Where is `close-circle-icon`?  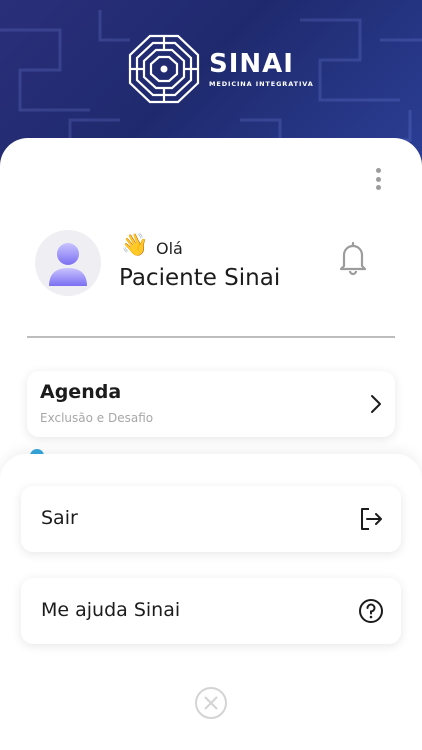
close-circle-icon is located at coordinates (211, 703).